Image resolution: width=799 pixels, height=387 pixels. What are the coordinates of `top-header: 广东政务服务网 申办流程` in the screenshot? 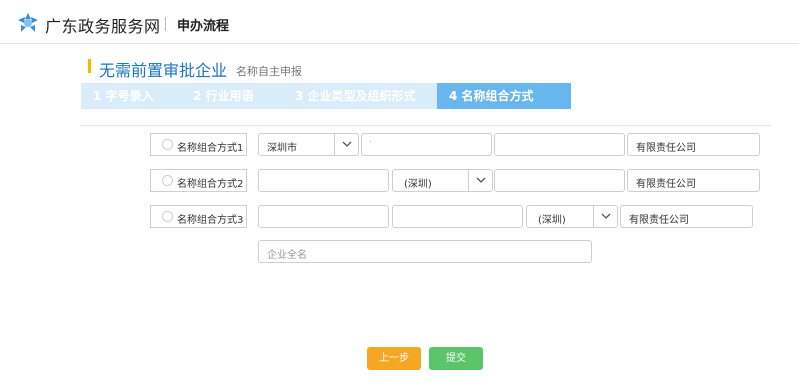 It's located at (399, 22).